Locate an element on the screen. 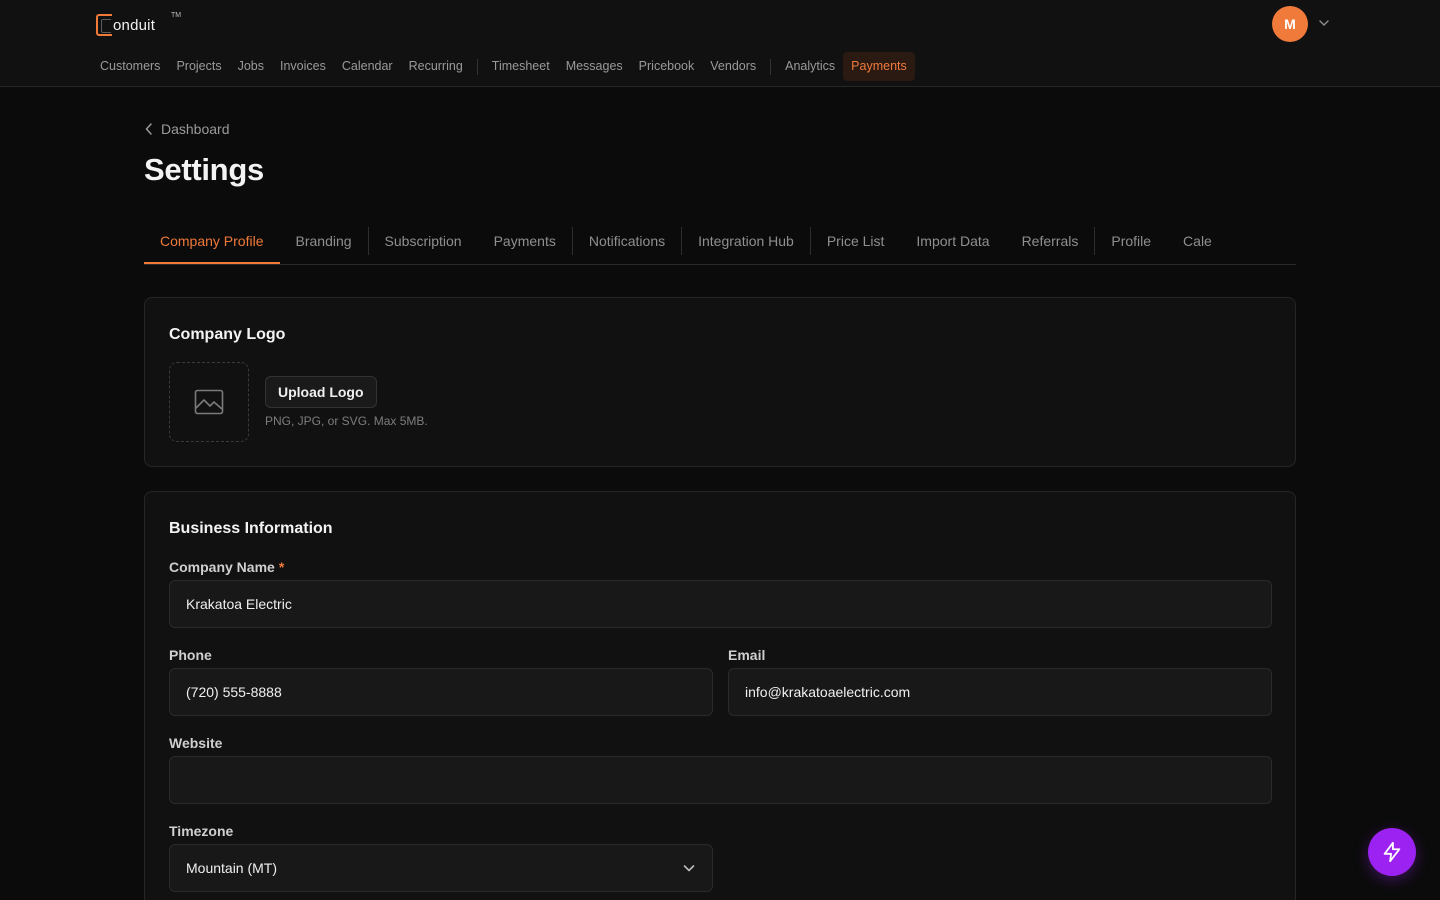 This screenshot has width=1440, height=900. business-information-title: Business Information is located at coordinates (251, 528).